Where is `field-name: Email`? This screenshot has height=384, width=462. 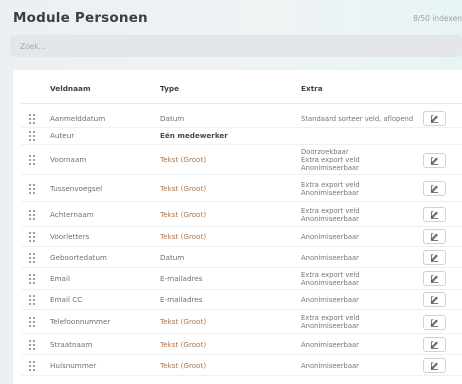
field-name: Email is located at coordinates (60, 278).